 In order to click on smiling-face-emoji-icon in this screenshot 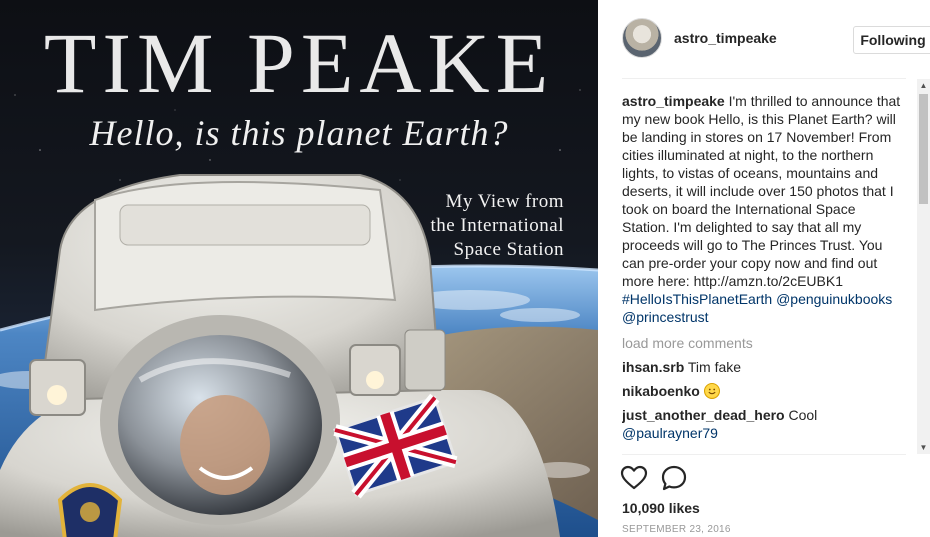, I will do `click(711, 391)`.